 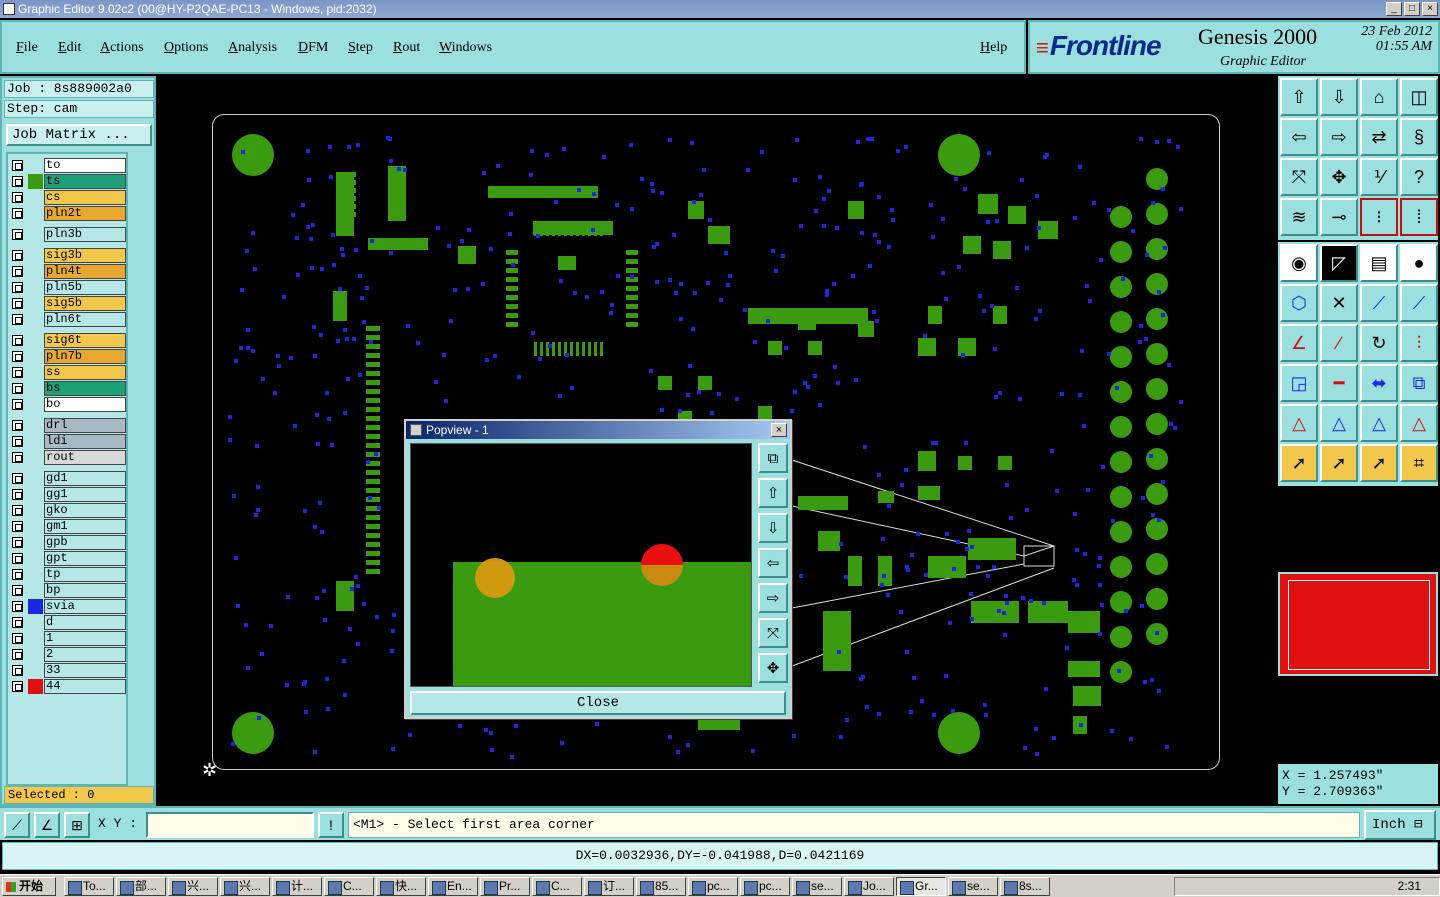 I want to click on layer-name: ss, so click(x=85, y=372).